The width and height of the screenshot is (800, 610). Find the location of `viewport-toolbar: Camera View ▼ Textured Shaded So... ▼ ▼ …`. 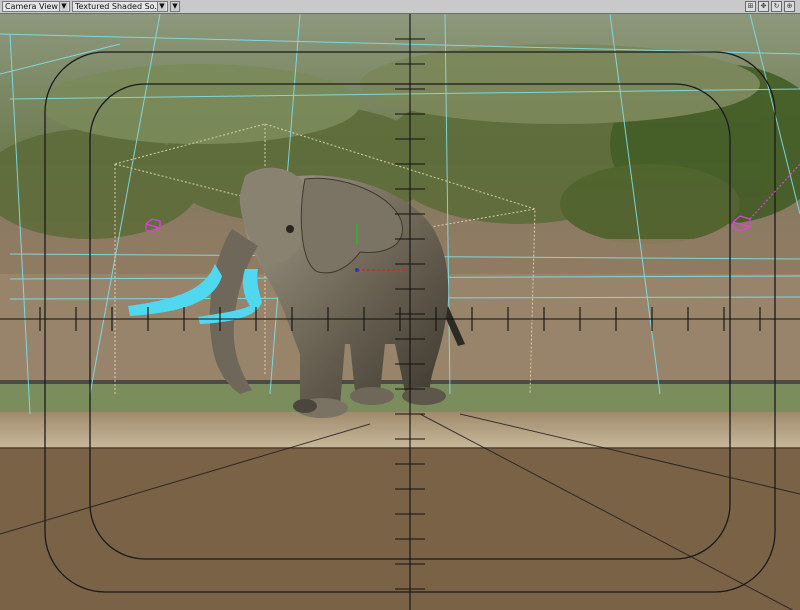

viewport-toolbar: Camera View ▼ Textured Shaded So... ▼ ▼ … is located at coordinates (400, 7).